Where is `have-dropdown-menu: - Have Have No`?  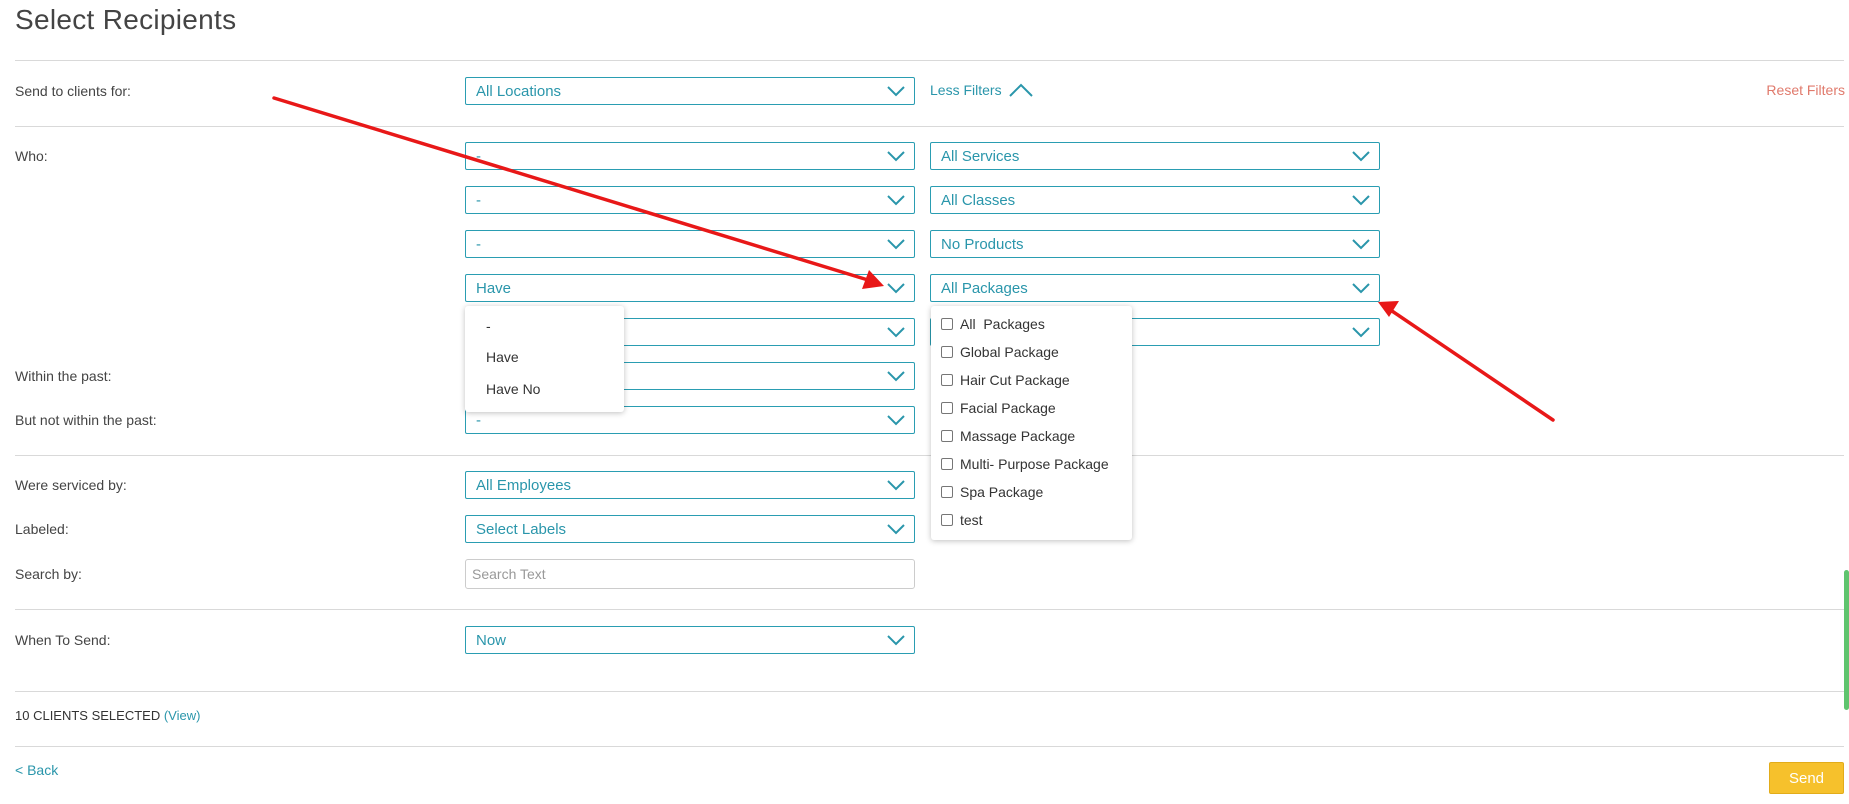
have-dropdown-menu: - Have Have No is located at coordinates (544, 359).